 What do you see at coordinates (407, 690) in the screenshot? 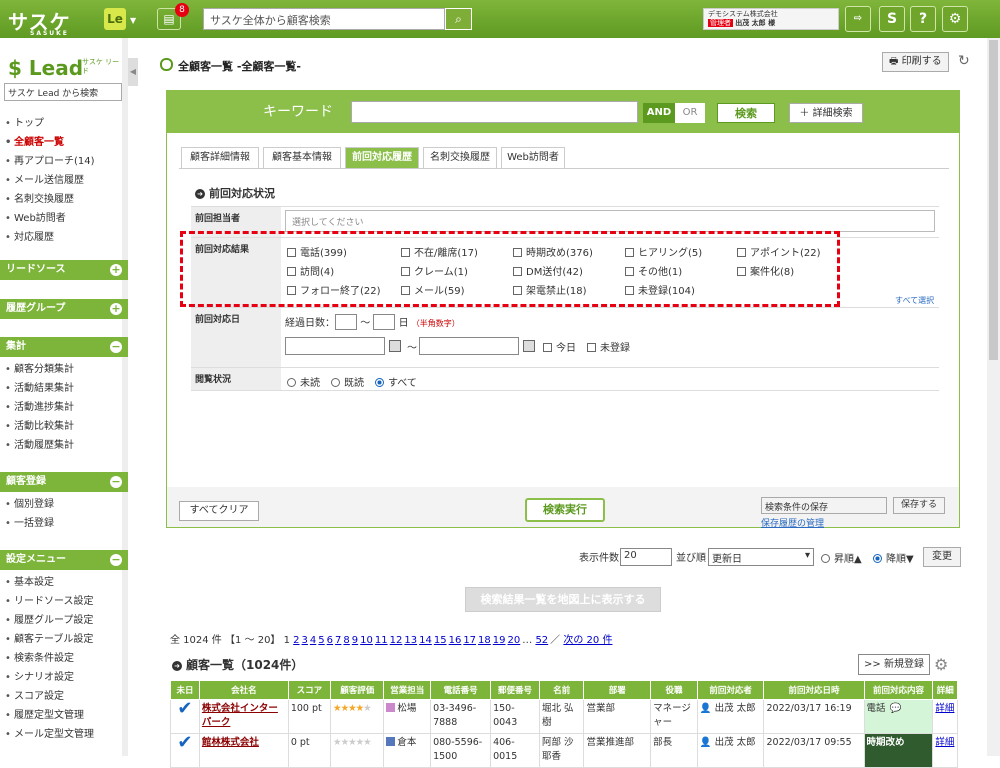
I see `column-header: 営業担当` at bounding box center [407, 690].